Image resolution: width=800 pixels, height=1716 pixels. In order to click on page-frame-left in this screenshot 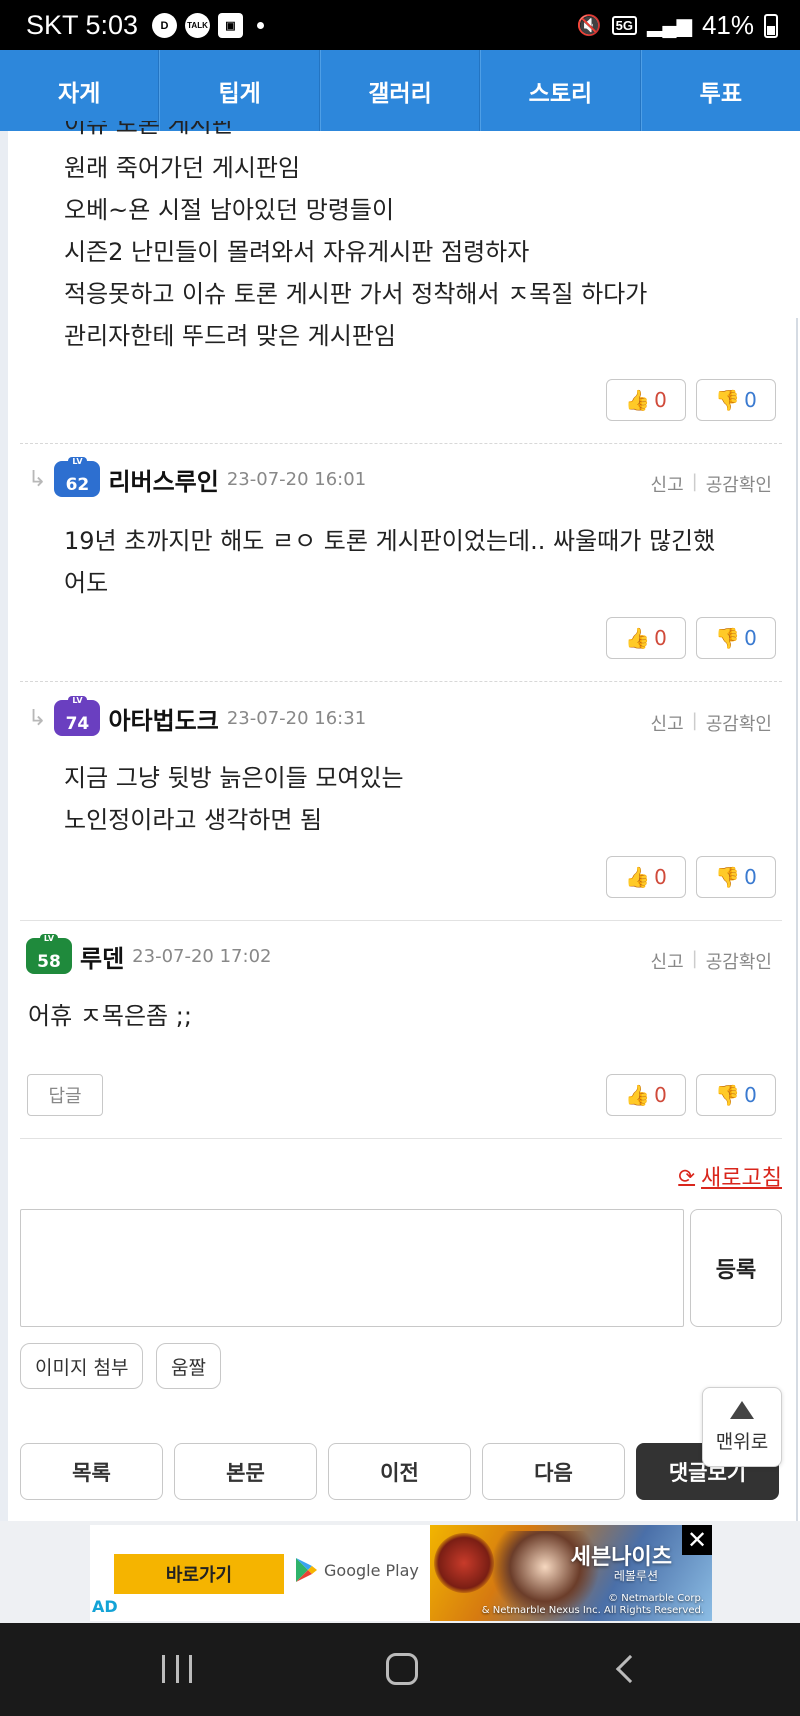, I will do `click(4, 876)`.